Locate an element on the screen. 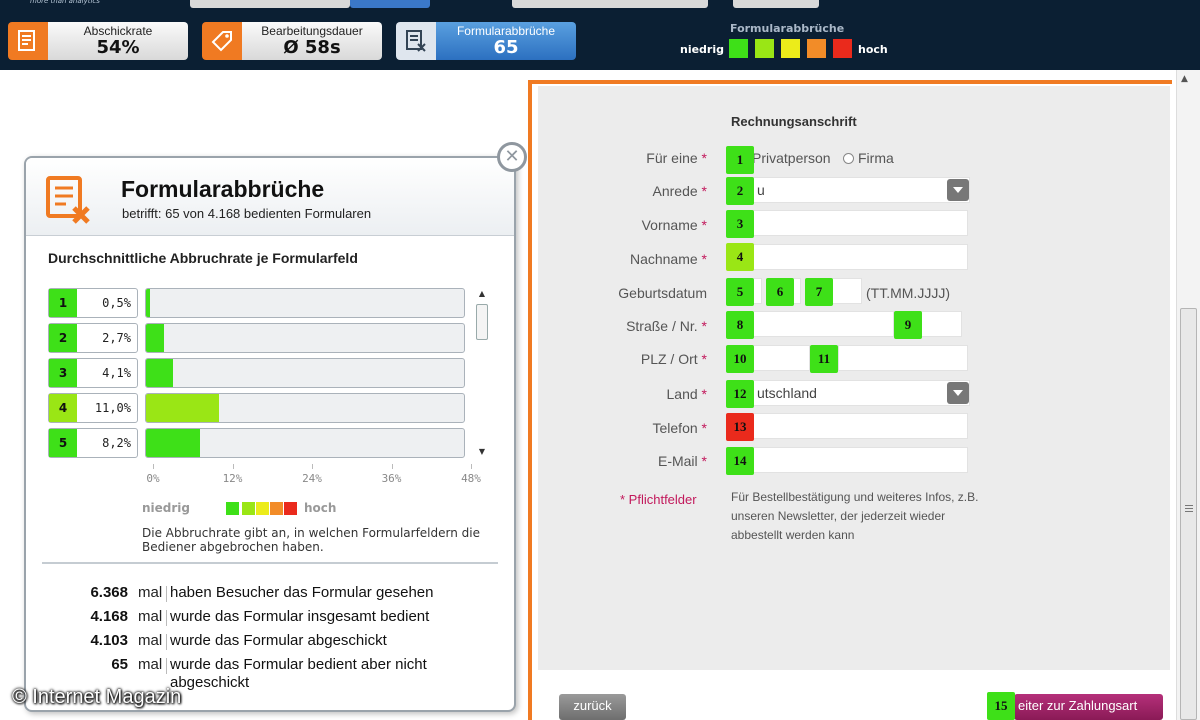 The image size is (1200, 720). nachname-input is located at coordinates (860, 257).